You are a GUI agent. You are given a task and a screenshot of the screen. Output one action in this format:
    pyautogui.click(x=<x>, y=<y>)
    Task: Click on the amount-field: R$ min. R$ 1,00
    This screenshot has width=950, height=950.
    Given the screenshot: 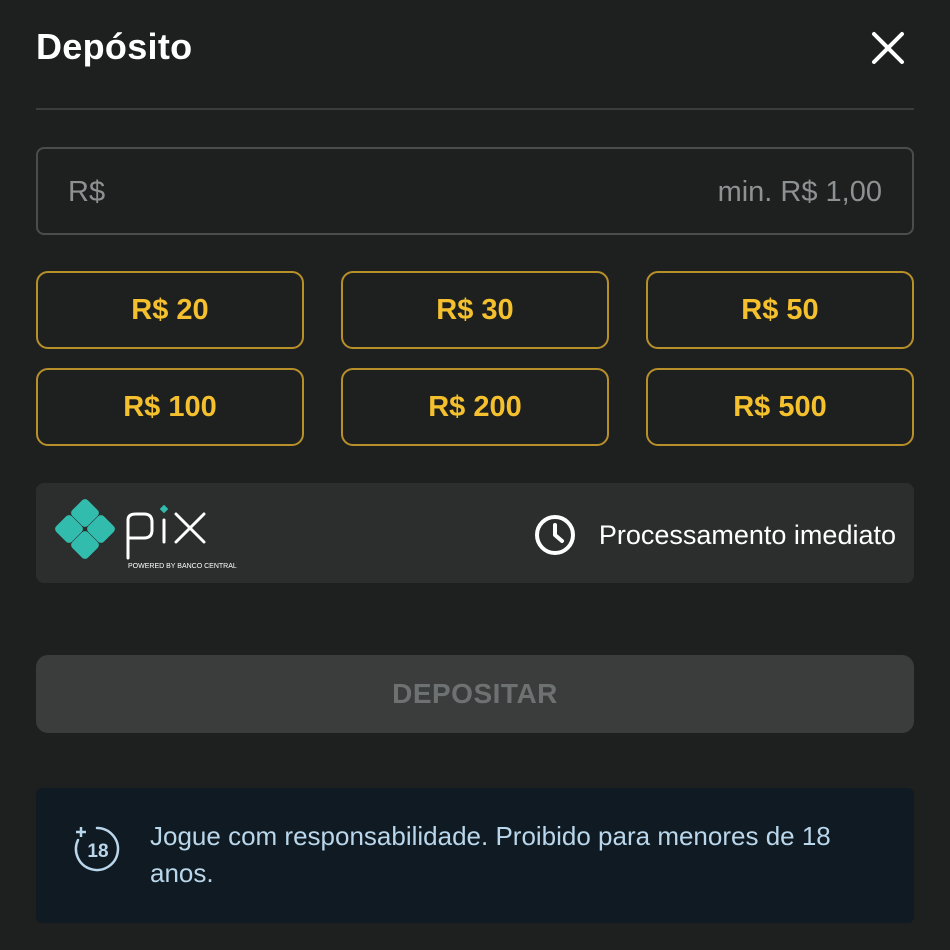 What is the action you would take?
    pyautogui.click(x=475, y=191)
    